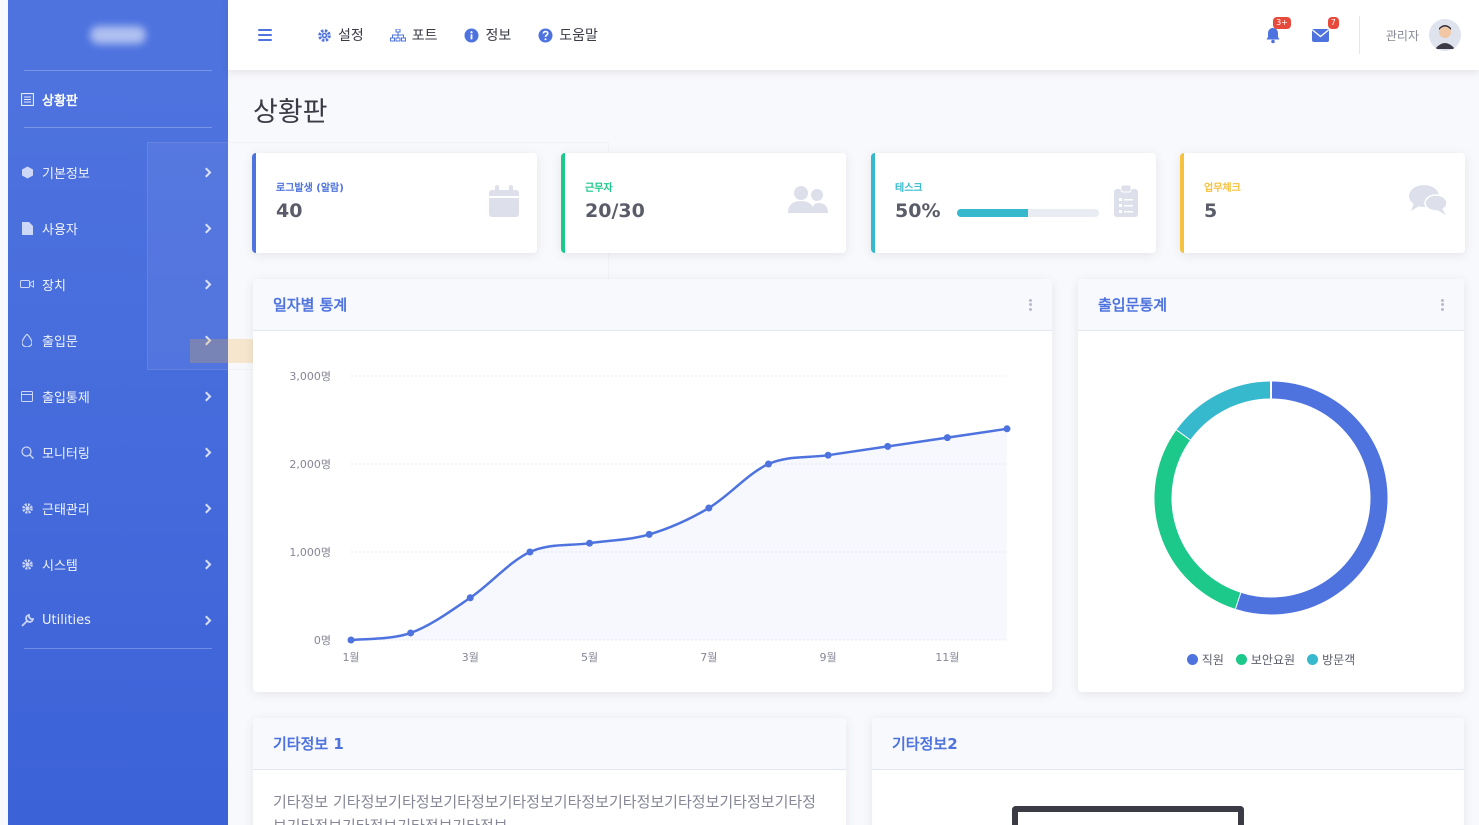  I want to click on topmenu-item-1: 포트, so click(413, 35).